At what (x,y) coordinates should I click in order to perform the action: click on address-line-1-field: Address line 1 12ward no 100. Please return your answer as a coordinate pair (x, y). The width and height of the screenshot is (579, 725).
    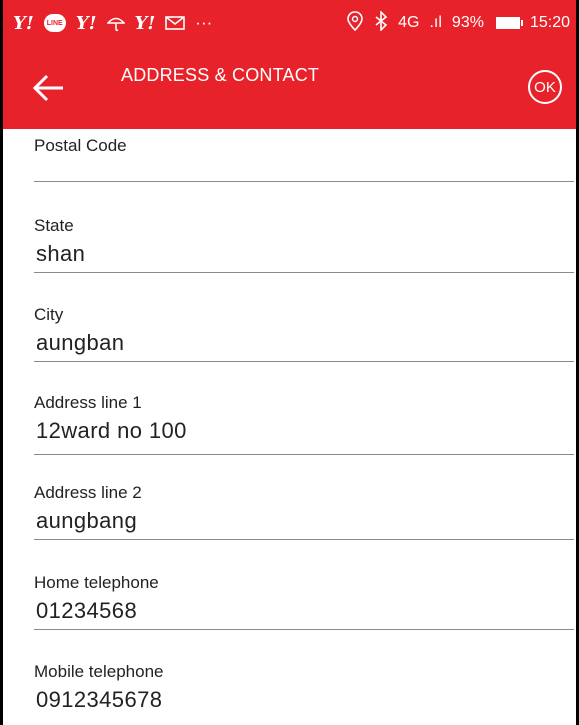
    Looking at the image, I should click on (304, 424).